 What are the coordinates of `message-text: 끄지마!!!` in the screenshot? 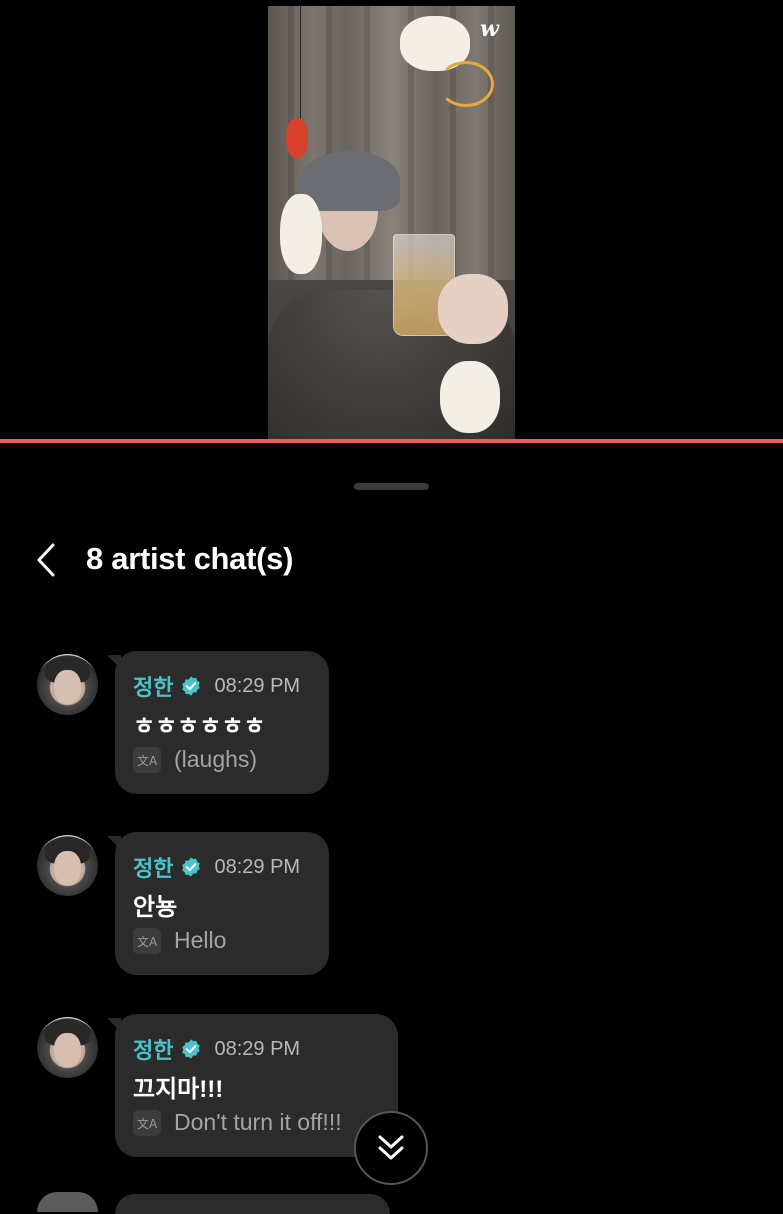 It's located at (178, 1089).